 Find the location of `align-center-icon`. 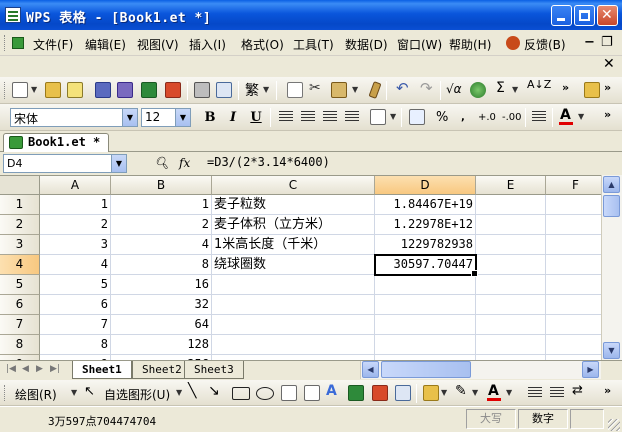

align-center-icon is located at coordinates (308, 117).